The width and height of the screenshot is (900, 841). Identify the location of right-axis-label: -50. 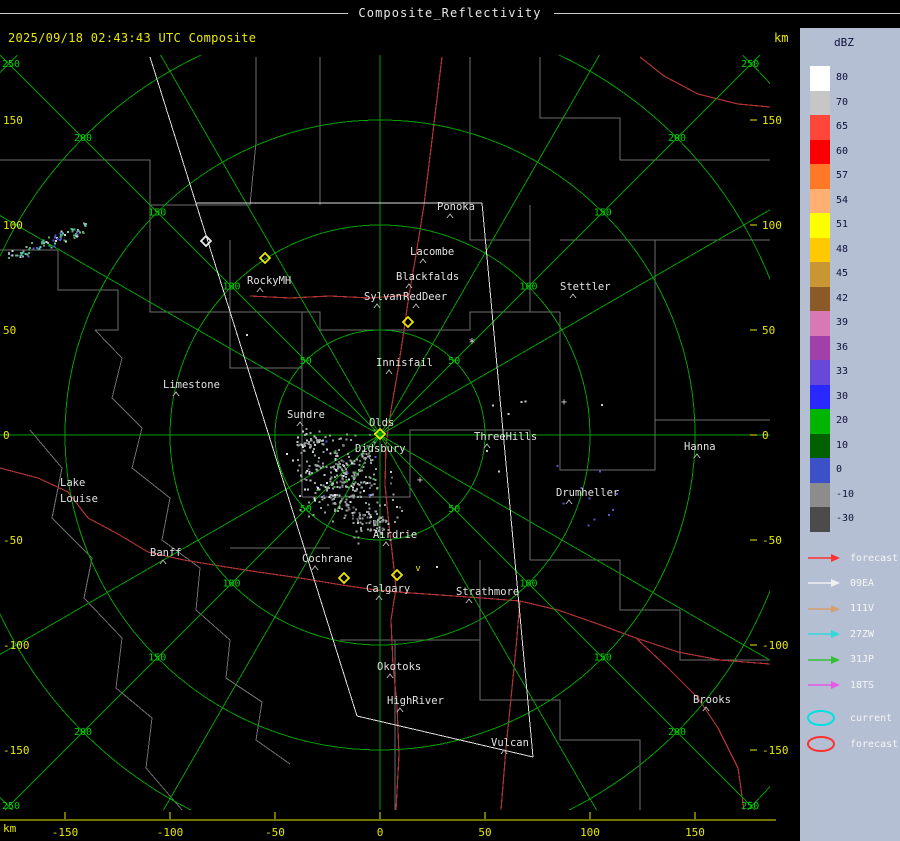
(772, 540).